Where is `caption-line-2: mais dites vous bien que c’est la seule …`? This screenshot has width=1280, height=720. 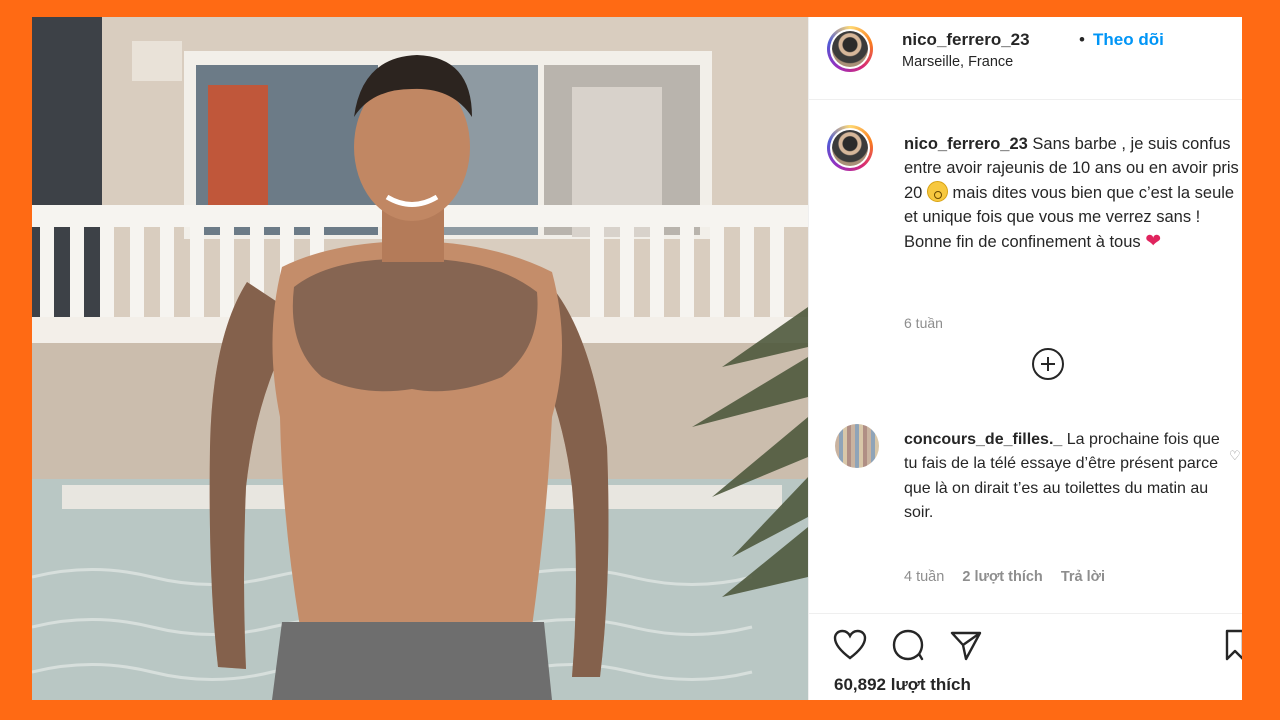
caption-line-2: mais dites vous bien que c’est la seule … is located at coordinates (1069, 205).